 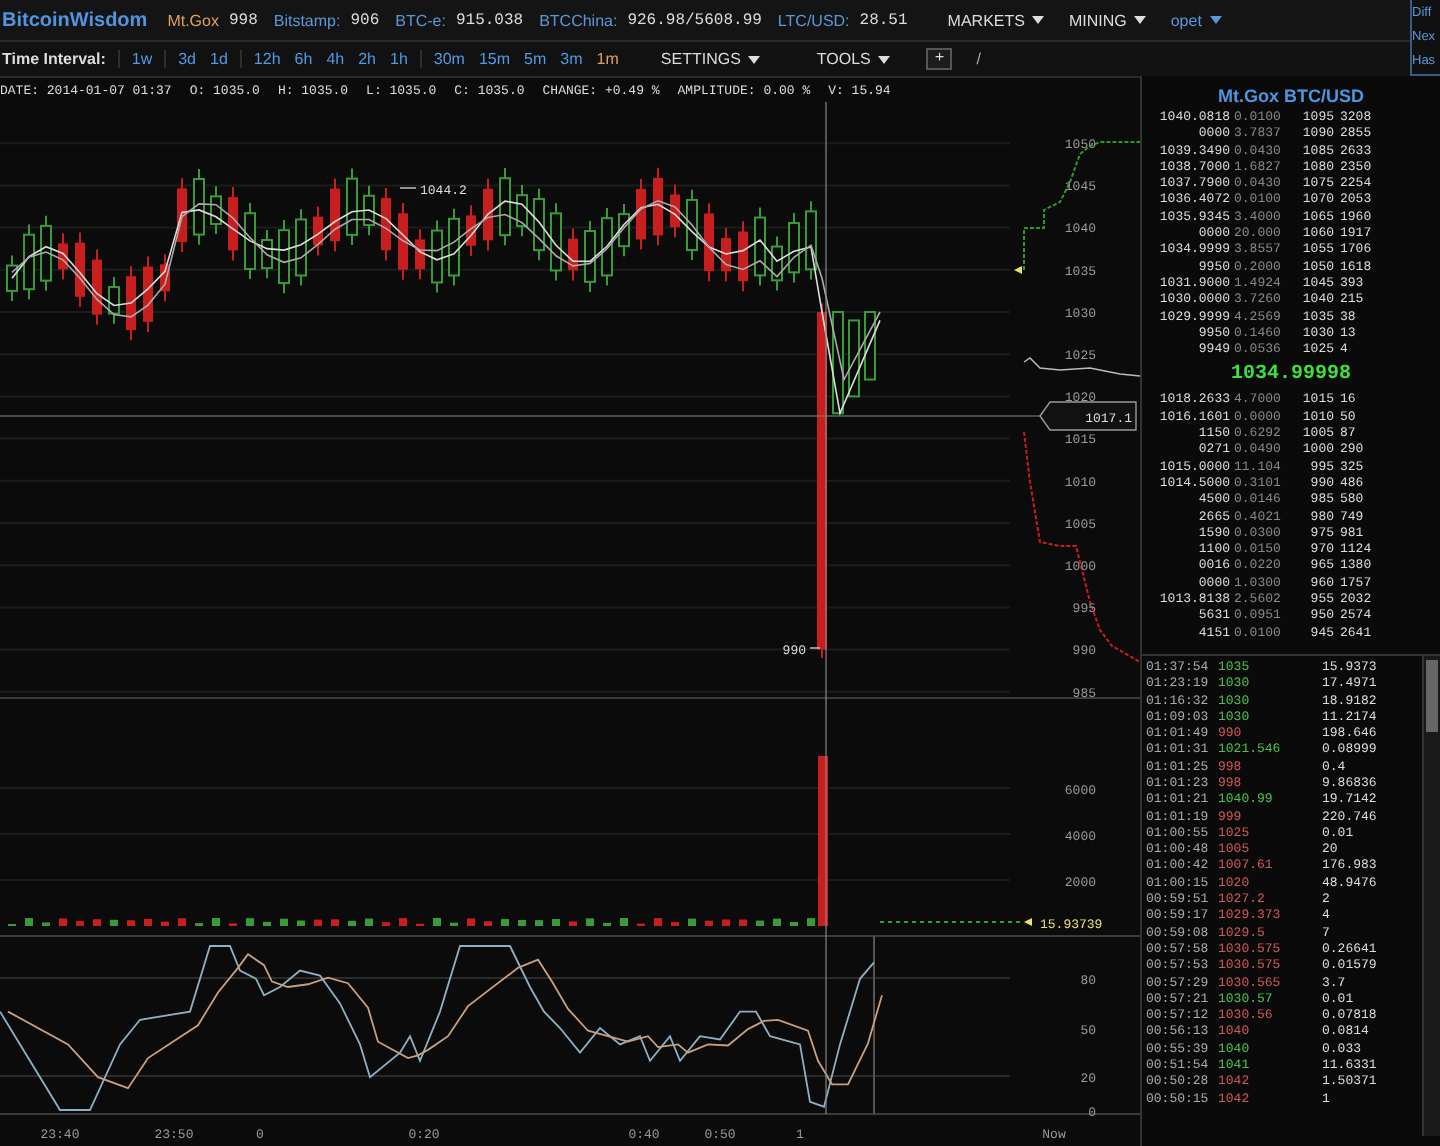 I want to click on interval-tab: 3m, so click(x=571, y=59).